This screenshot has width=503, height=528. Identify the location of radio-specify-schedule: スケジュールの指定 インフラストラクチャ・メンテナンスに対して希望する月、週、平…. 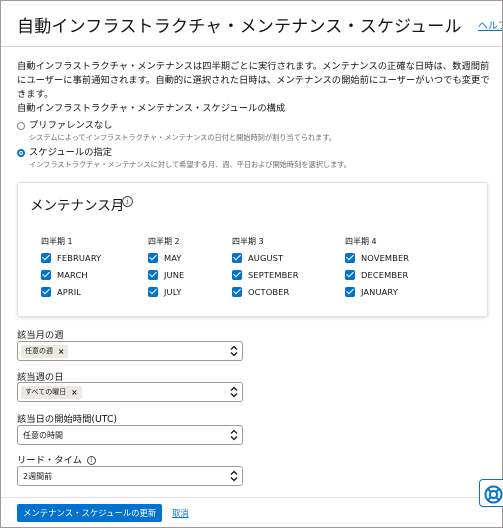
(184, 158).